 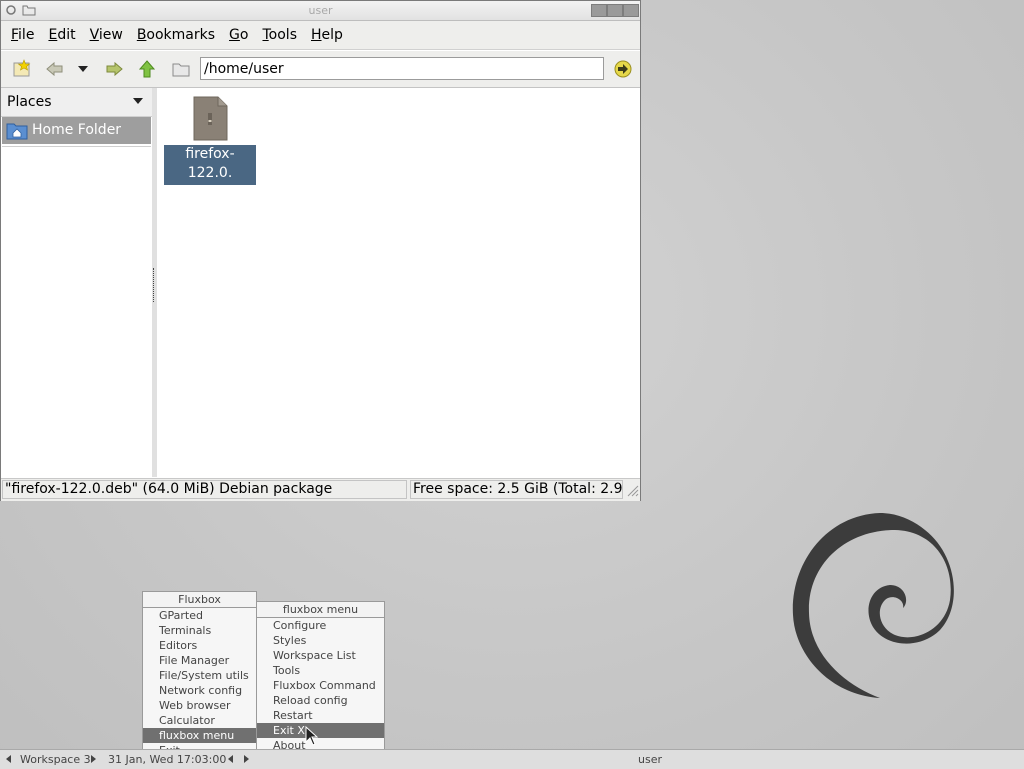 What do you see at coordinates (181, 69) in the screenshot?
I see `folder-icon` at bounding box center [181, 69].